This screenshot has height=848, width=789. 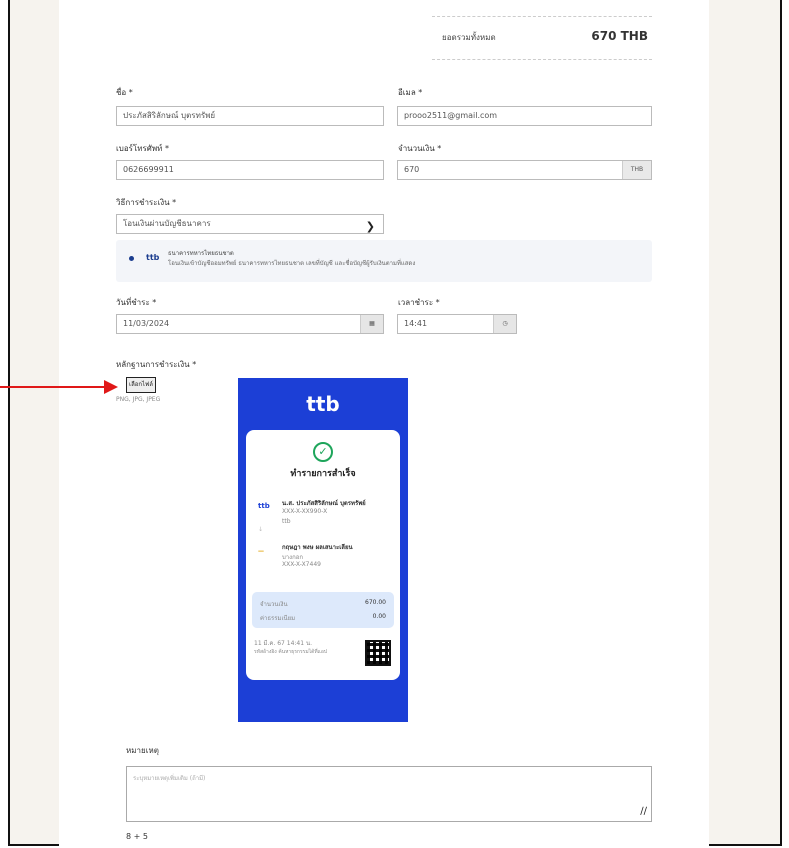 What do you see at coordinates (56, 387) in the screenshot?
I see `annotation-arrow-shaft` at bounding box center [56, 387].